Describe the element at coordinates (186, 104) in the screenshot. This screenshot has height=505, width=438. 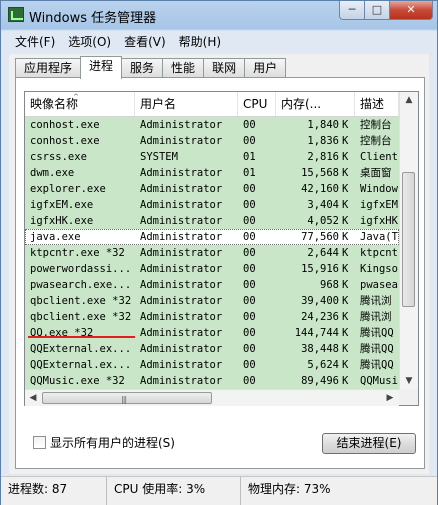
I see `column-user-name: 用户名` at that location.